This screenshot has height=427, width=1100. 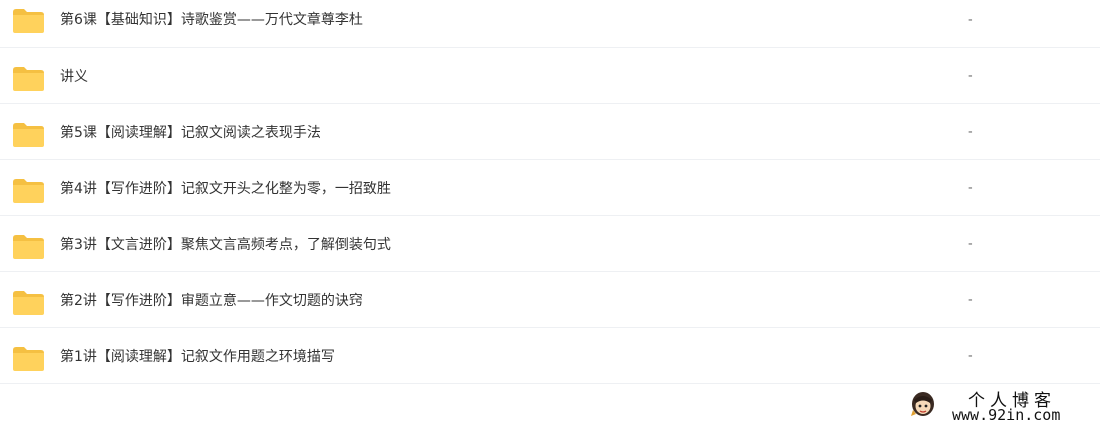 I want to click on folder-row: 第3讲【文言进阶】聚焦文言高频考点，了解倒装句式 -, so click(x=550, y=244).